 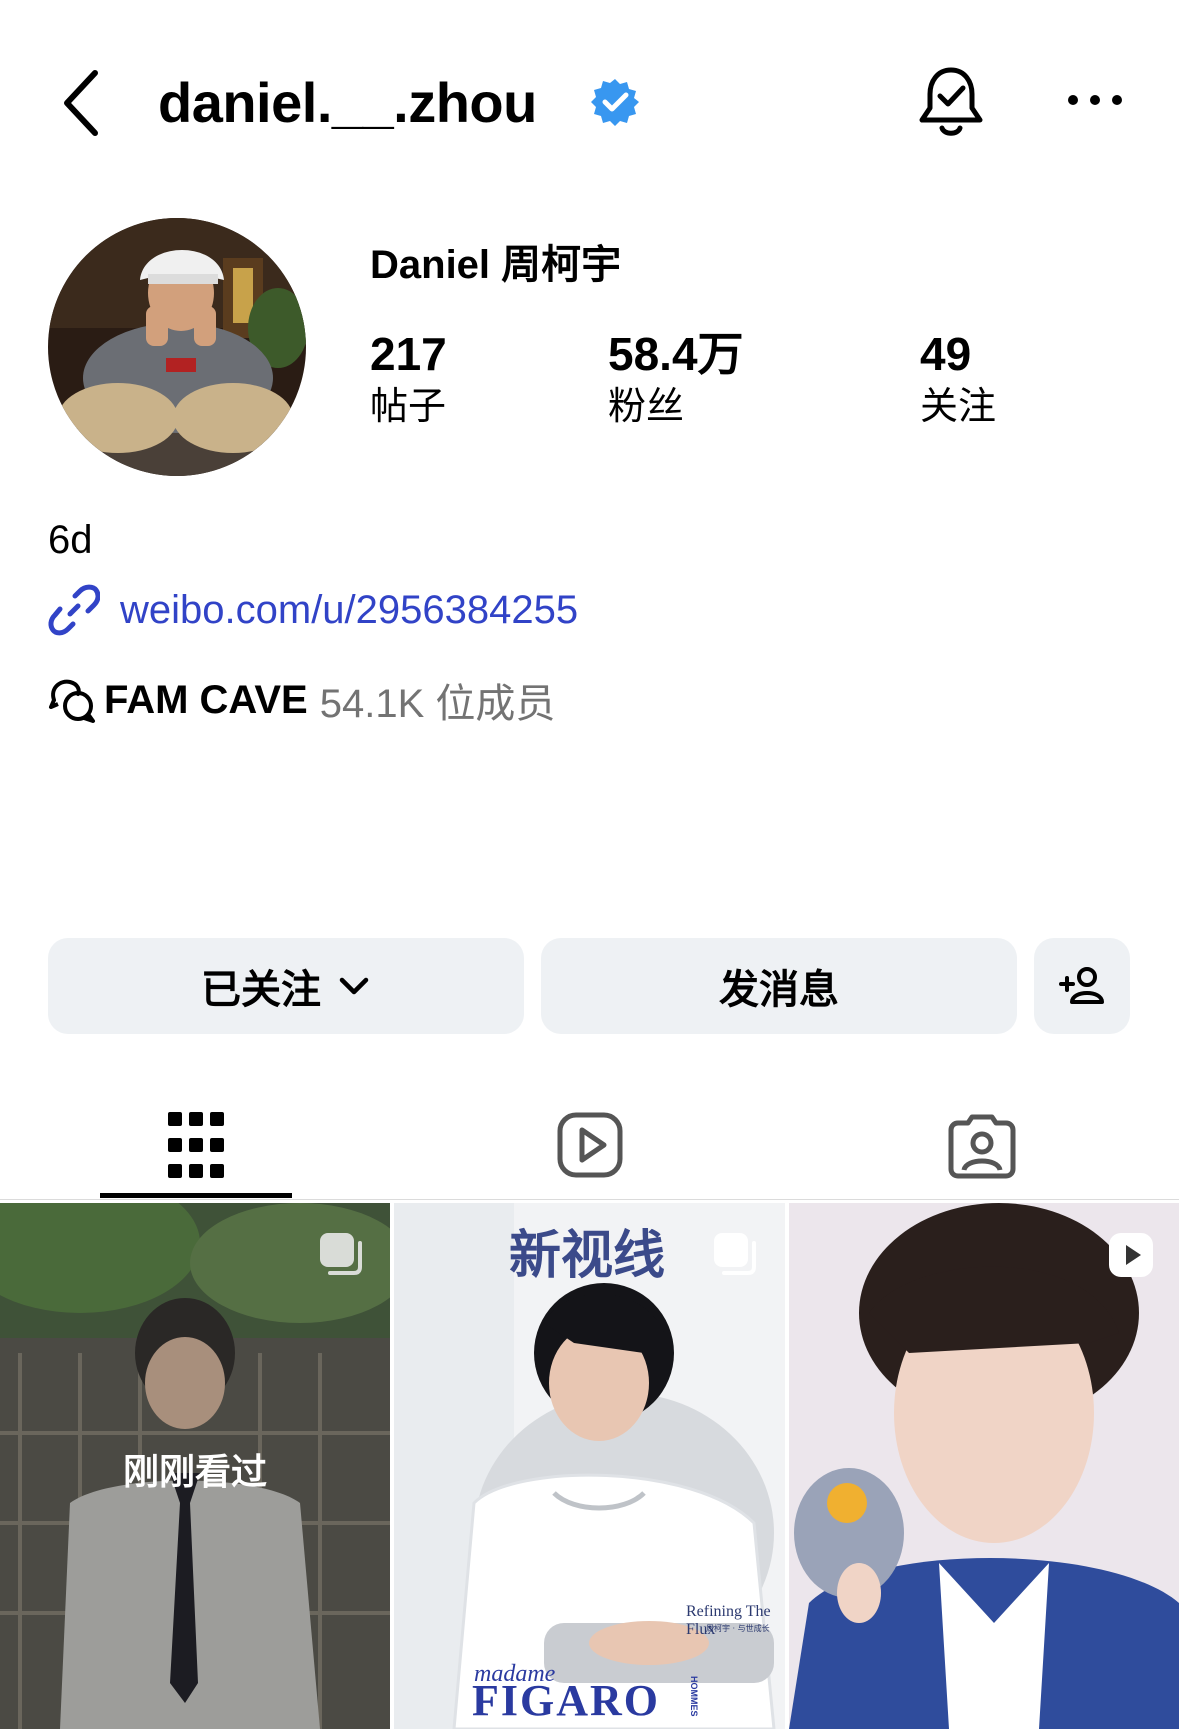 What do you see at coordinates (70, 540) in the screenshot?
I see `profile-bio: 6d` at bounding box center [70, 540].